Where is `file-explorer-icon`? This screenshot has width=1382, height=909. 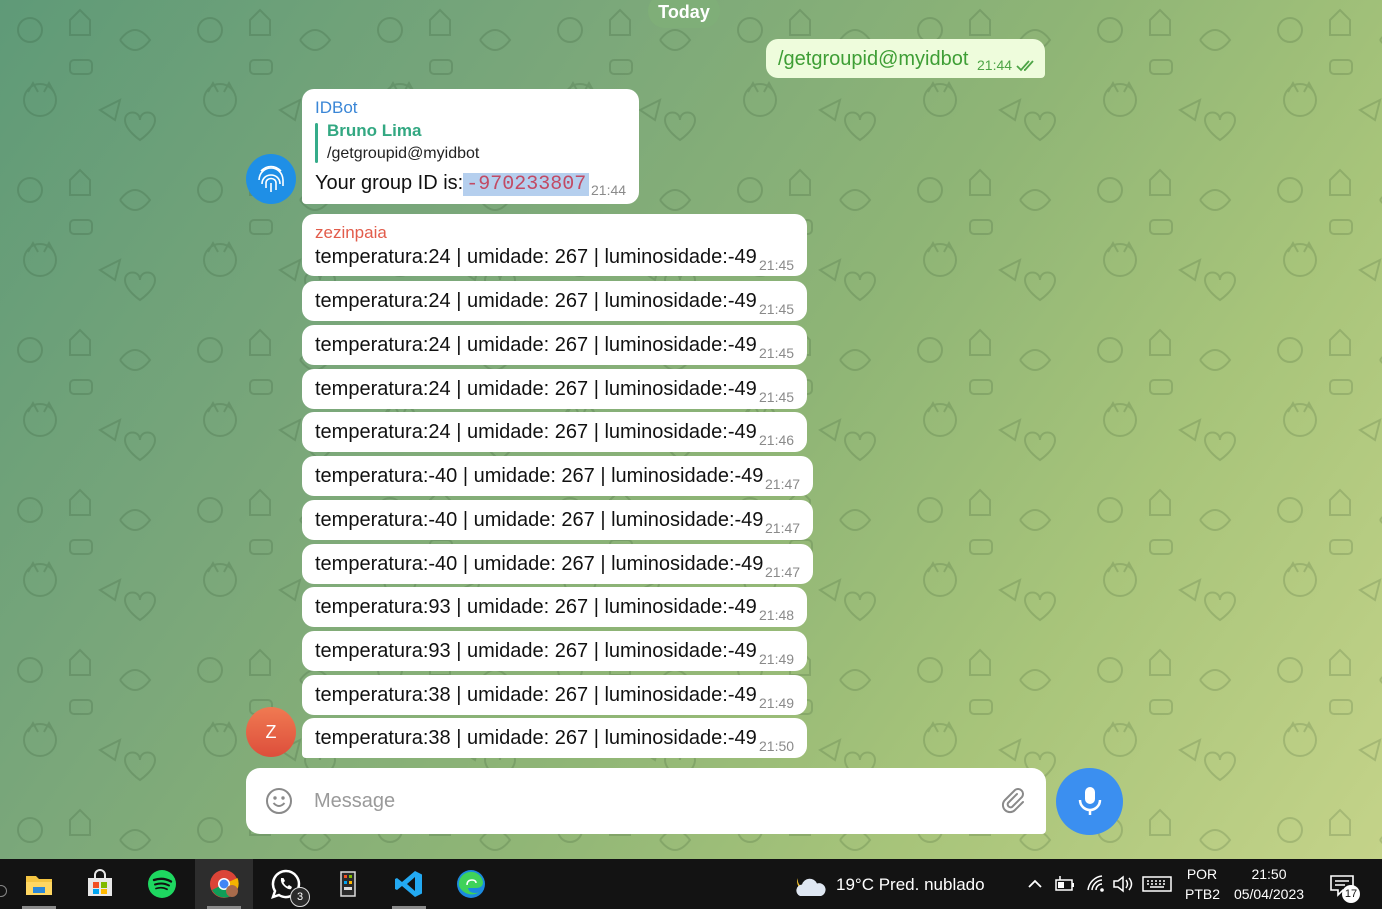 file-explorer-icon is located at coordinates (39, 885).